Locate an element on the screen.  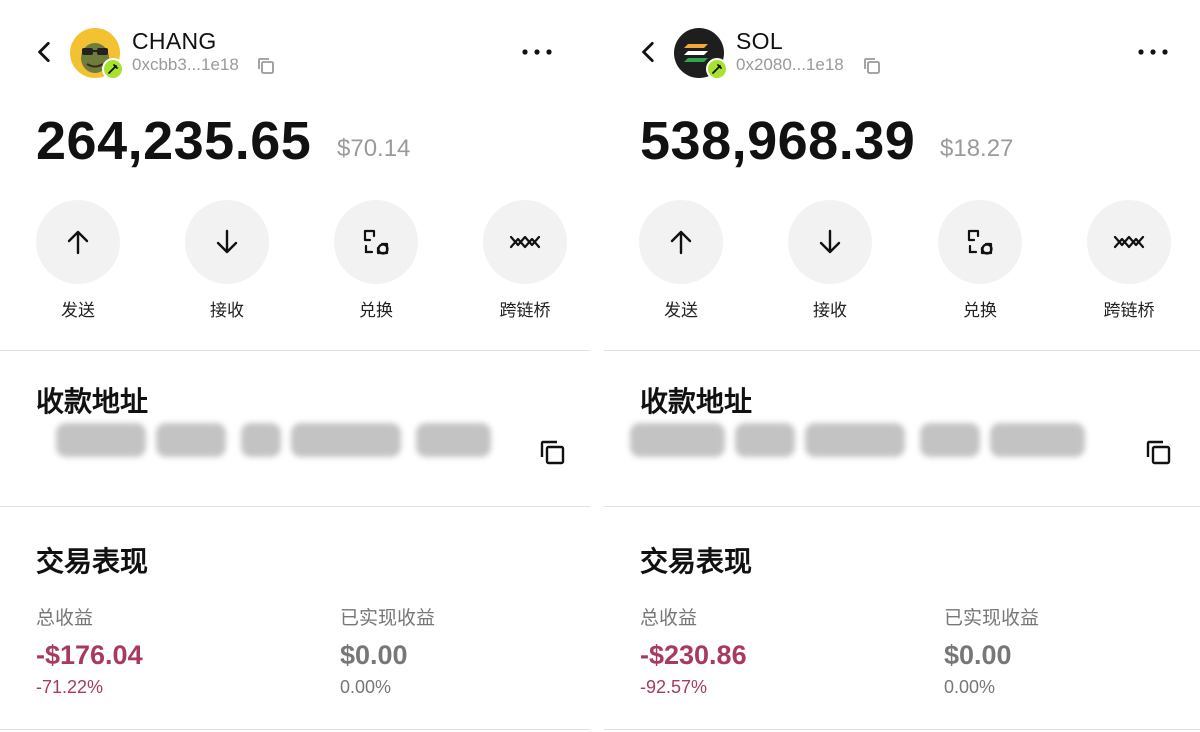
chang-token-avatar is located at coordinates (97, 54).